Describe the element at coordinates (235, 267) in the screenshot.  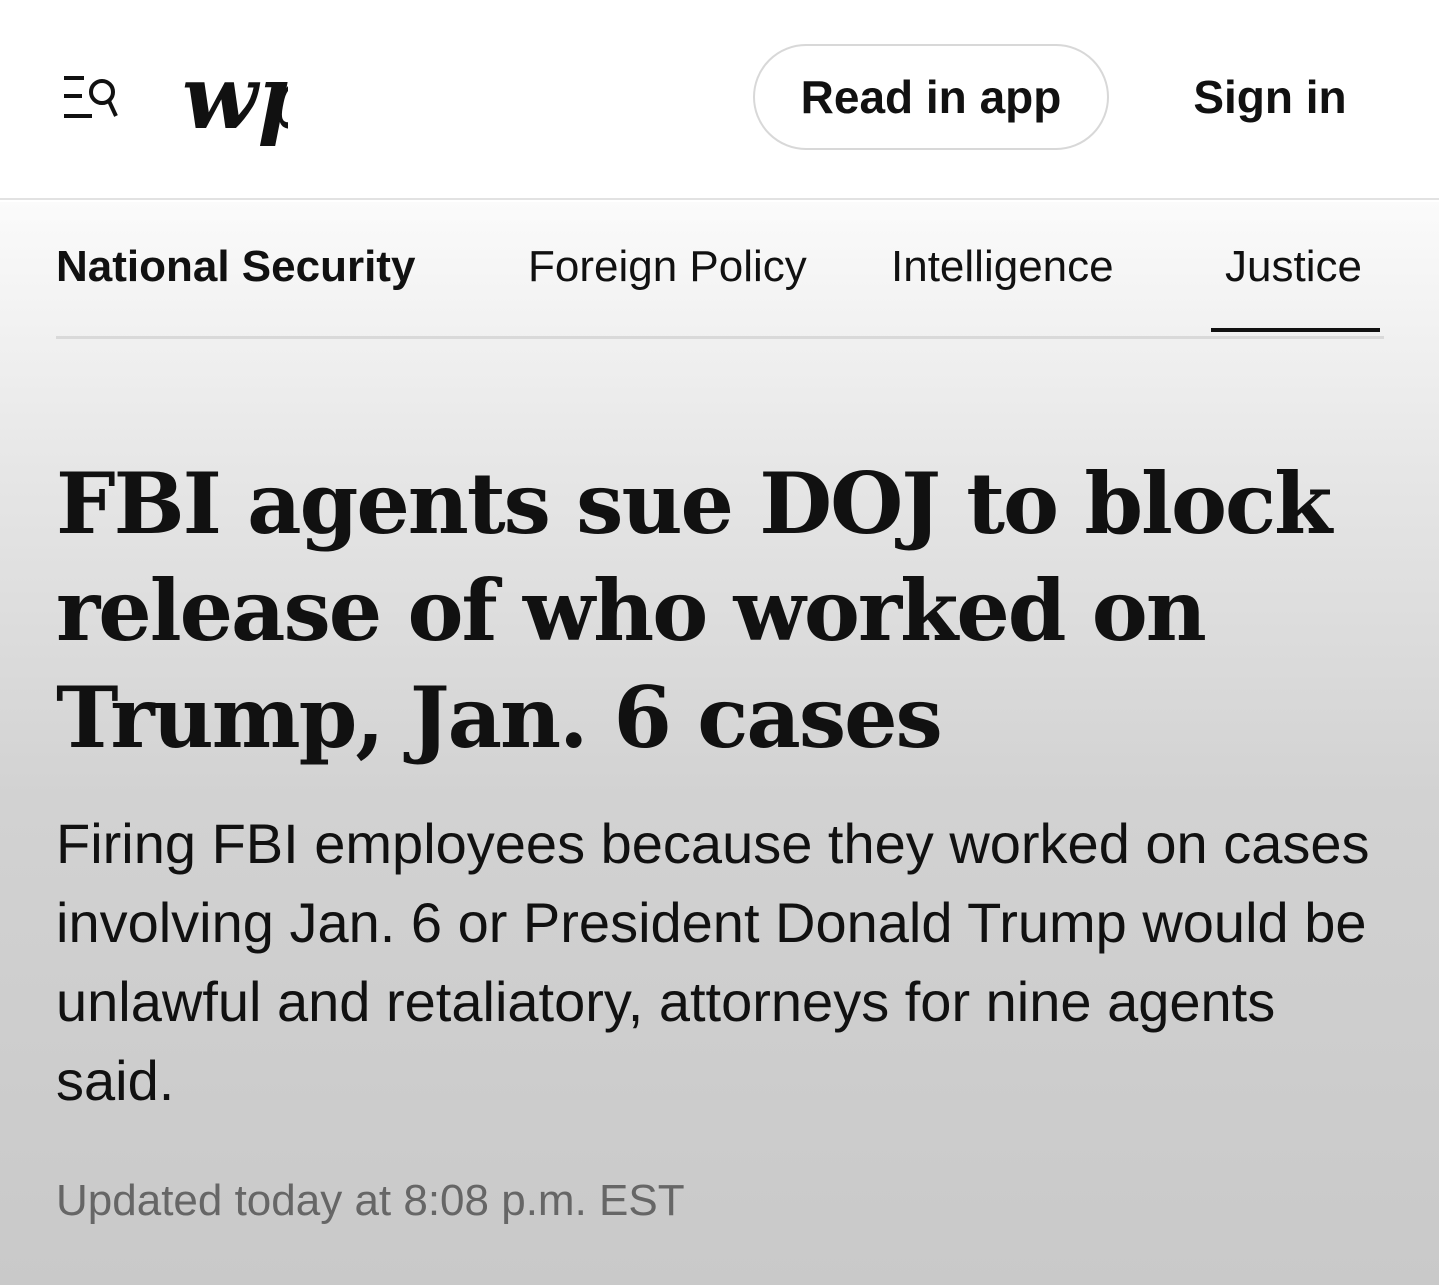
I see `section-title: National Security` at that location.